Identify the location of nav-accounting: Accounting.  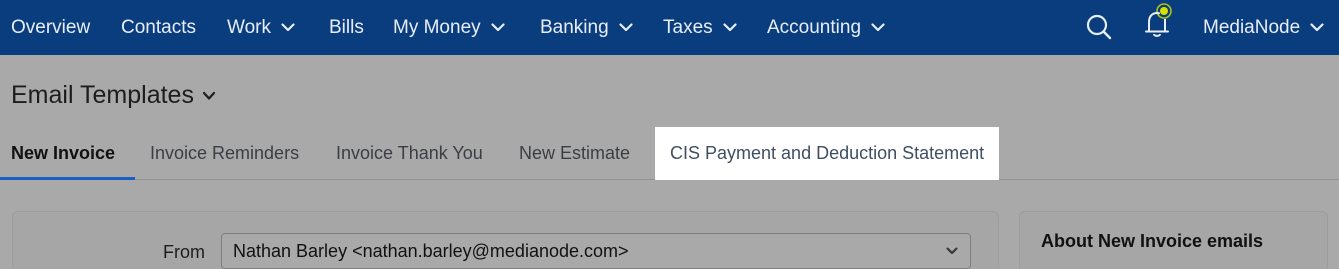
(826, 27).